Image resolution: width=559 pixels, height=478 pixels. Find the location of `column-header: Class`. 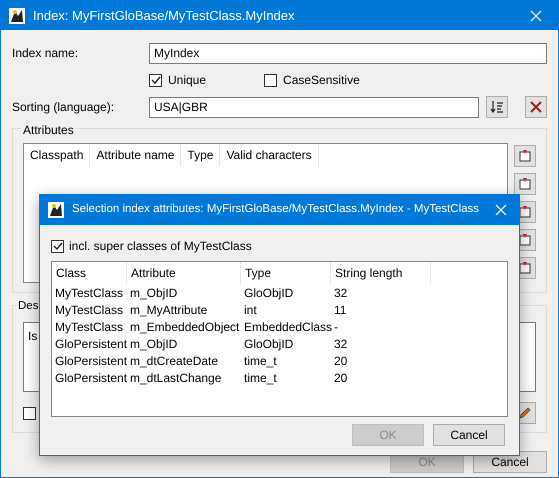

column-header: Class is located at coordinates (89, 273).